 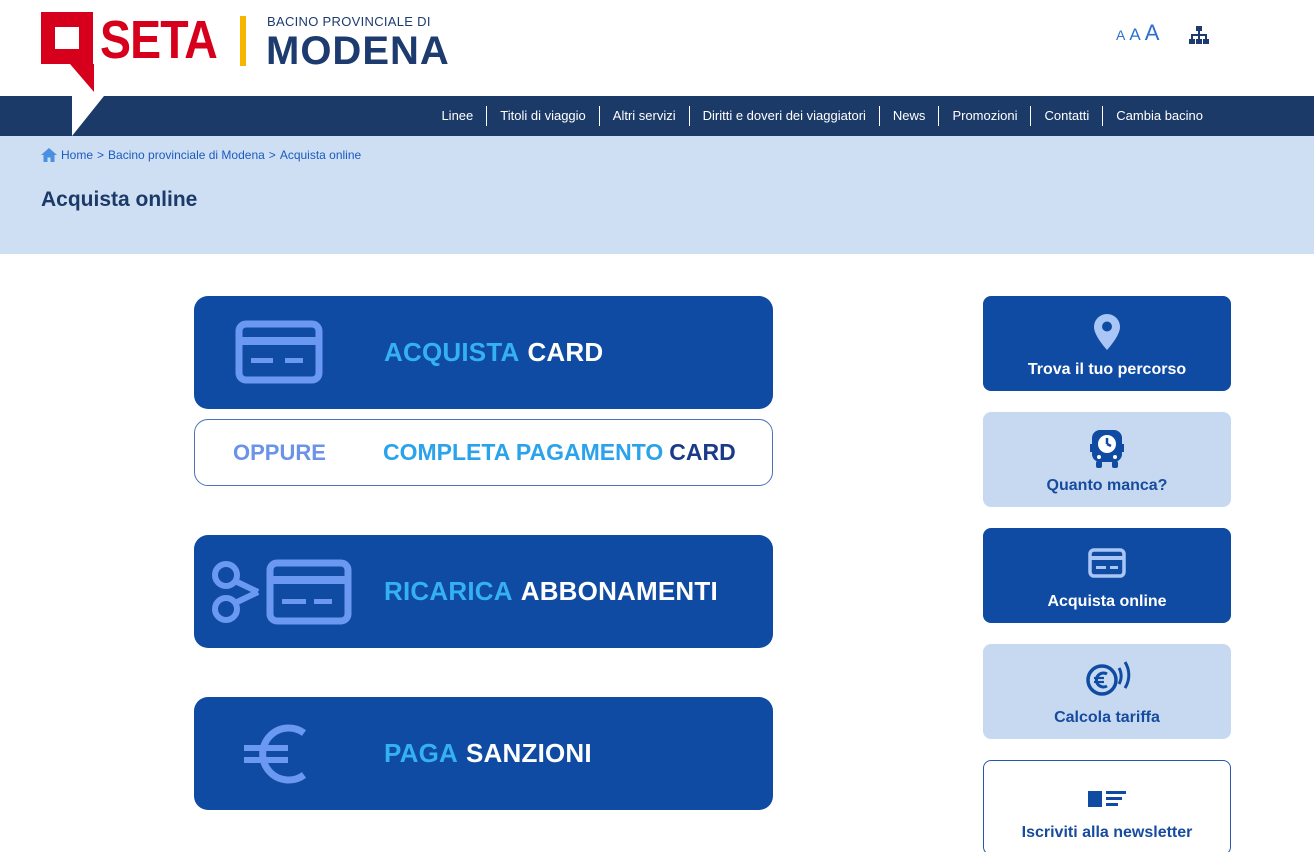 I want to click on font-size-small-button: A, so click(x=1120, y=35).